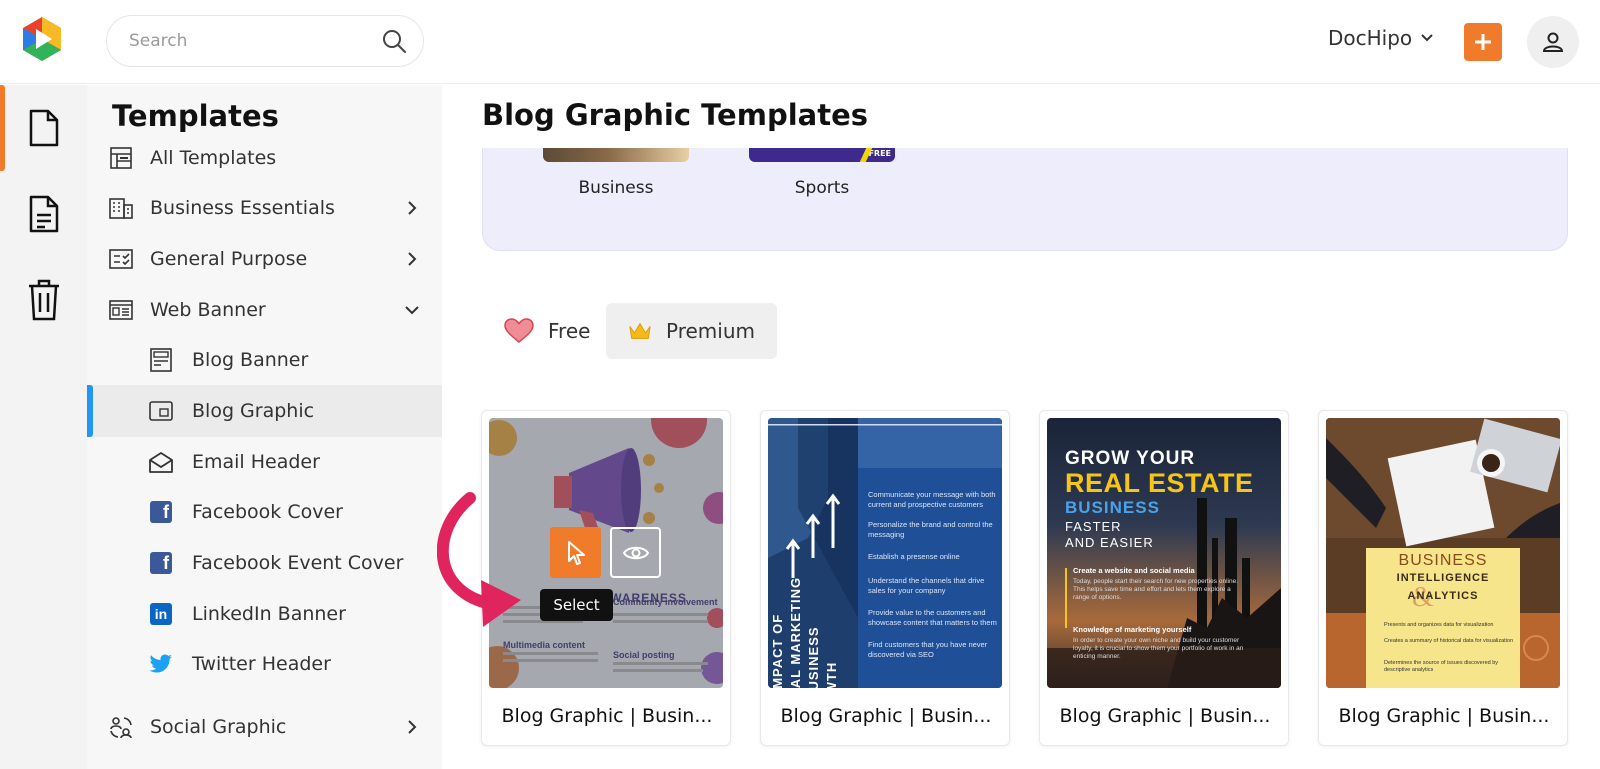 This screenshot has height=769, width=1600. I want to click on sidebar-item-label: All Templates, so click(213, 158).